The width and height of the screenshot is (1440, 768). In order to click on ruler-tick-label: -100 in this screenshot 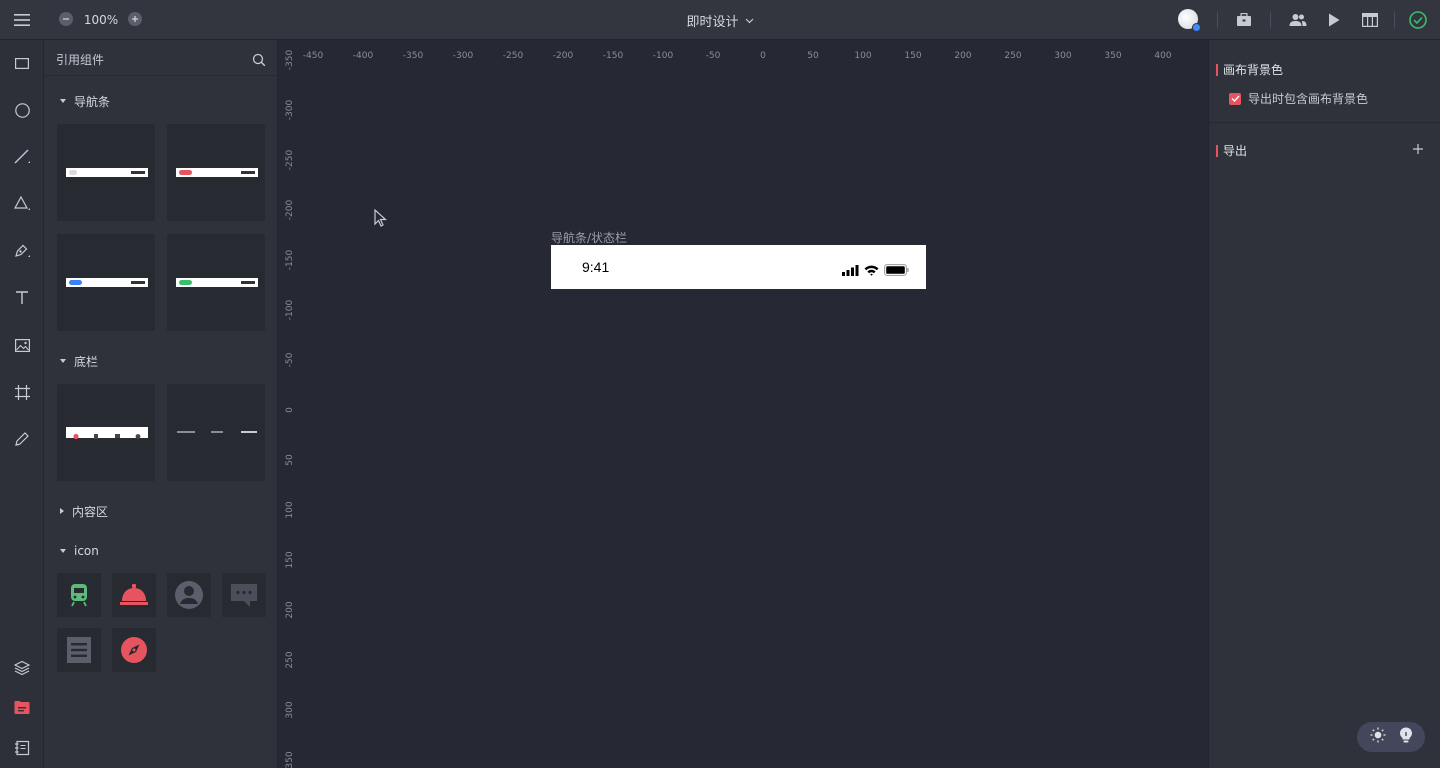, I will do `click(663, 56)`.